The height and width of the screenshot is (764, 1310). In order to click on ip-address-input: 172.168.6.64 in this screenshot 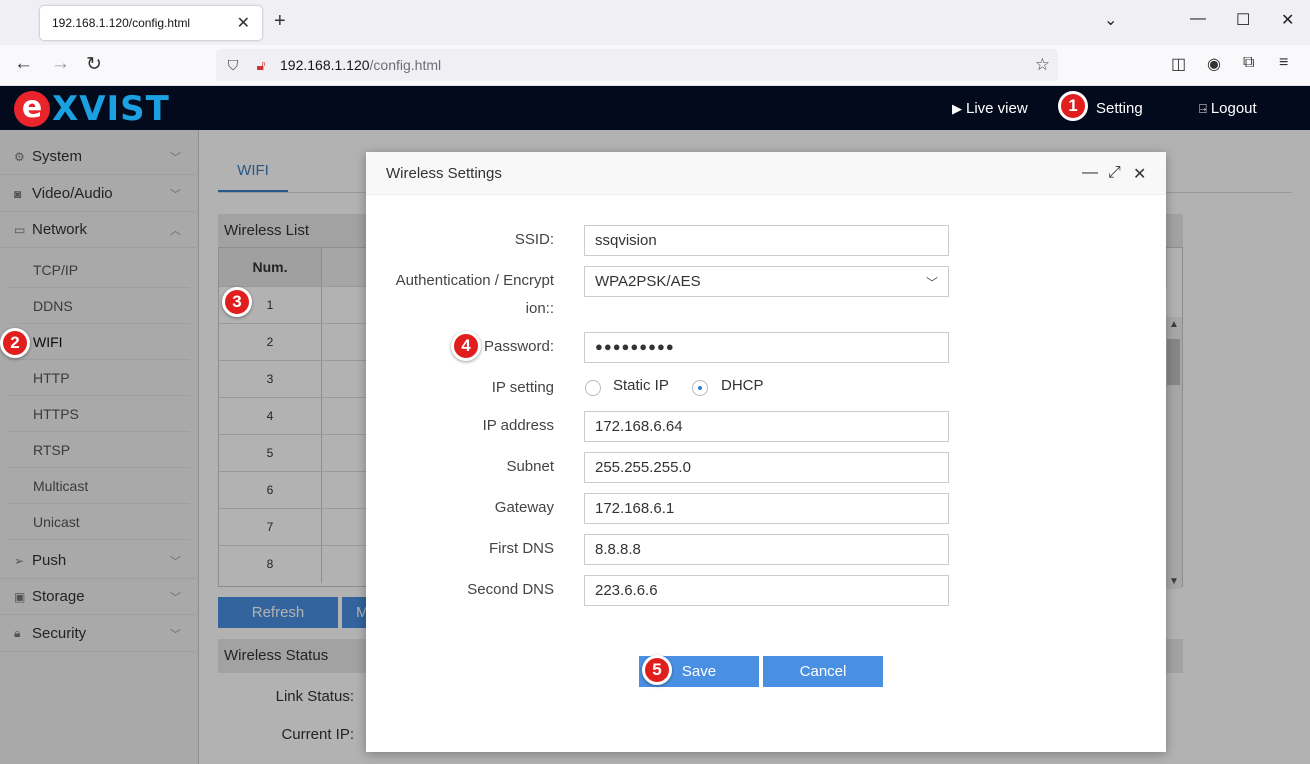, I will do `click(766, 426)`.